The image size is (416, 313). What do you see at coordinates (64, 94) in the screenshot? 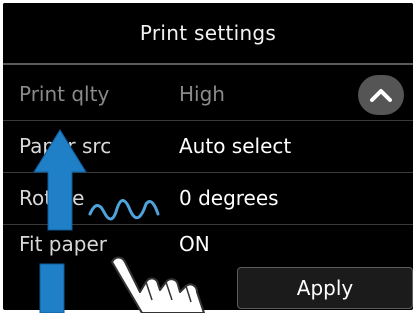
I see `setting-label: Print qlty` at bounding box center [64, 94].